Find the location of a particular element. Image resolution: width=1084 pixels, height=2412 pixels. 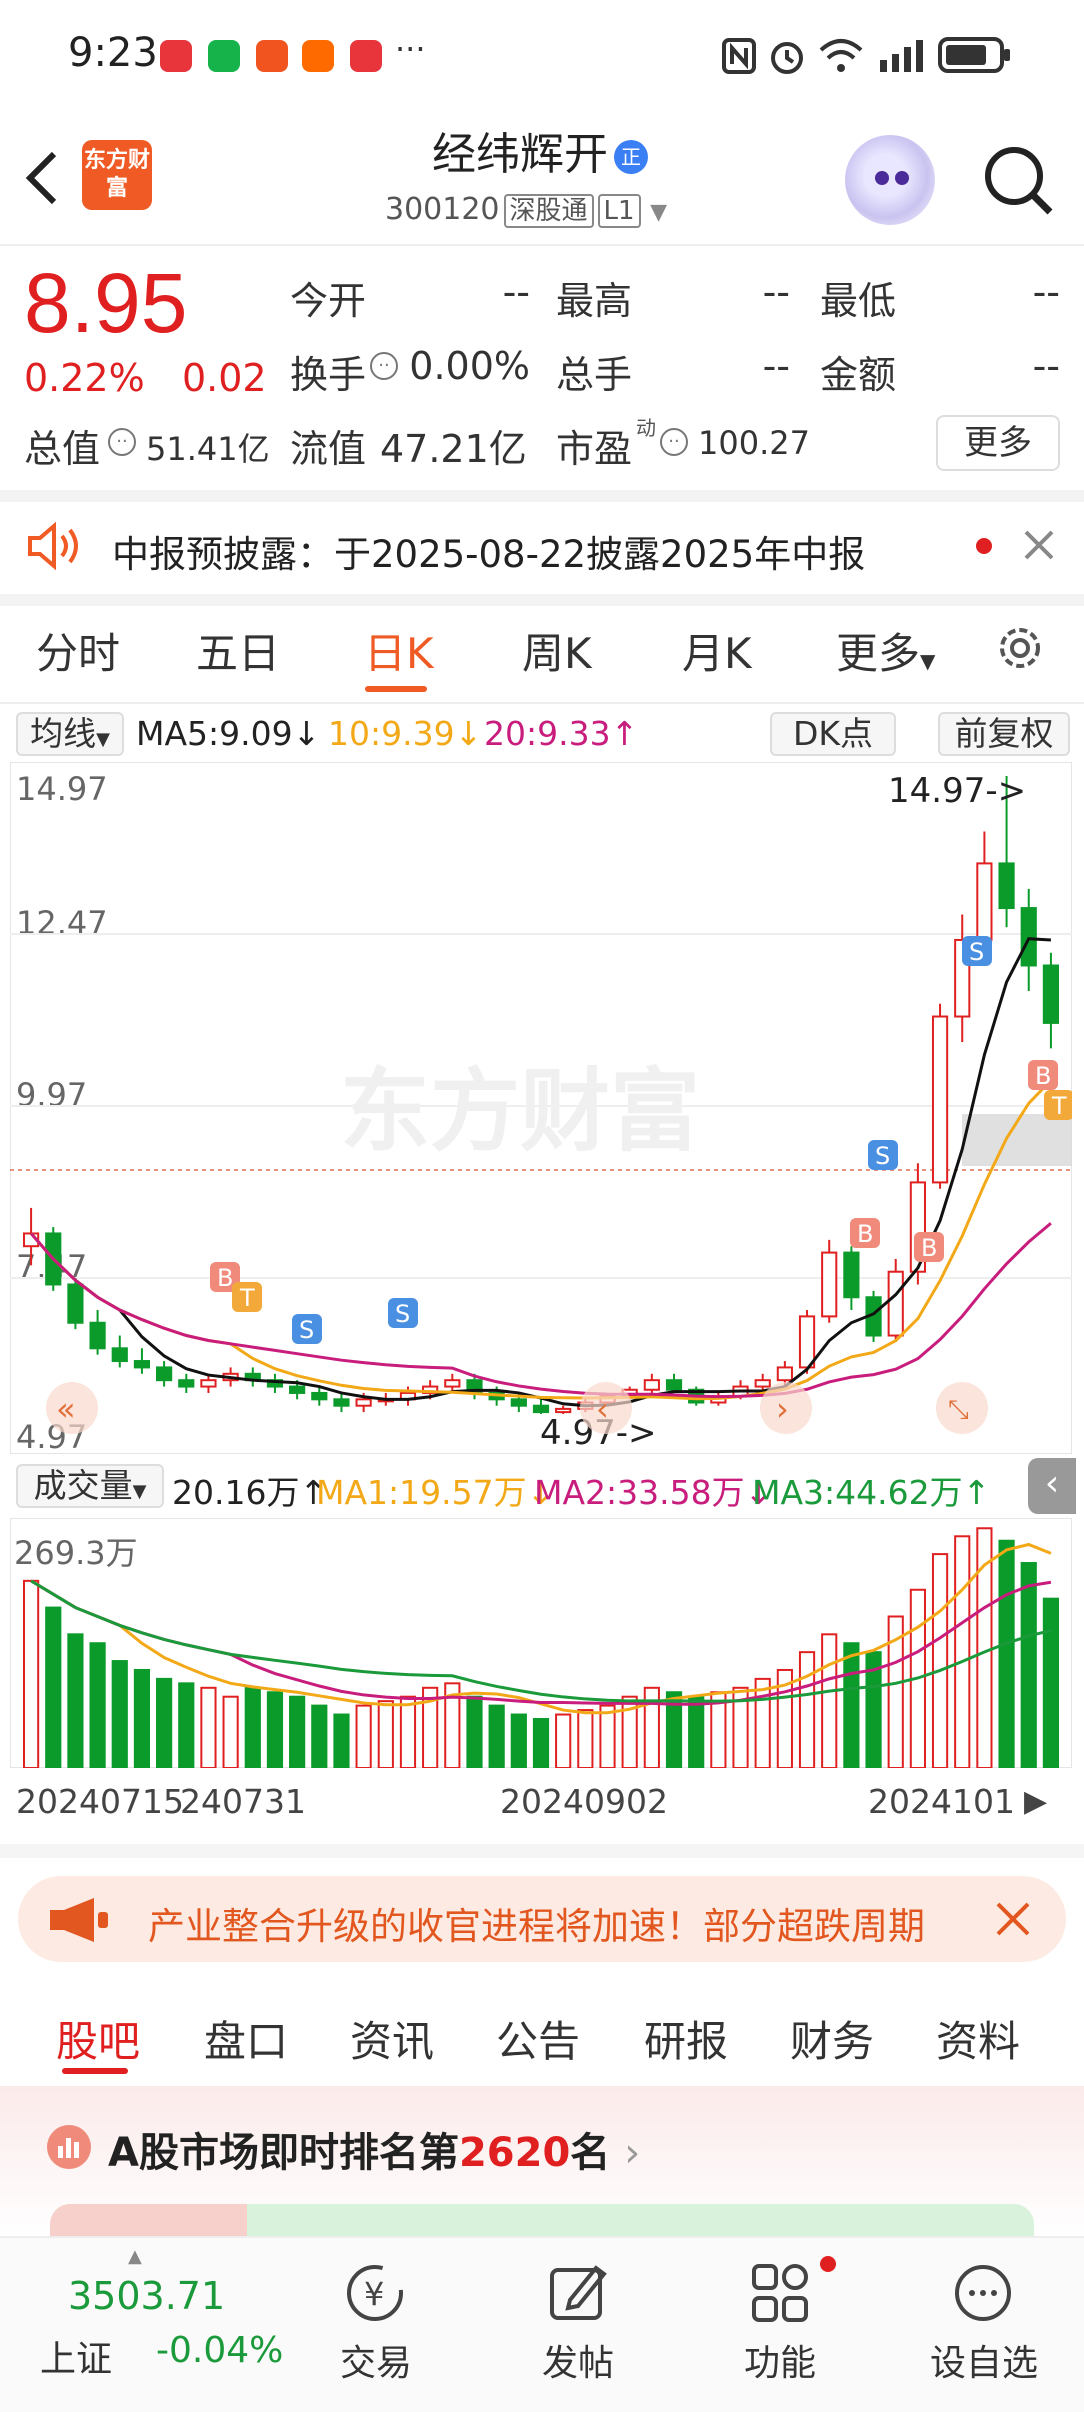

active-tab-indicator is located at coordinates (95, 2071).